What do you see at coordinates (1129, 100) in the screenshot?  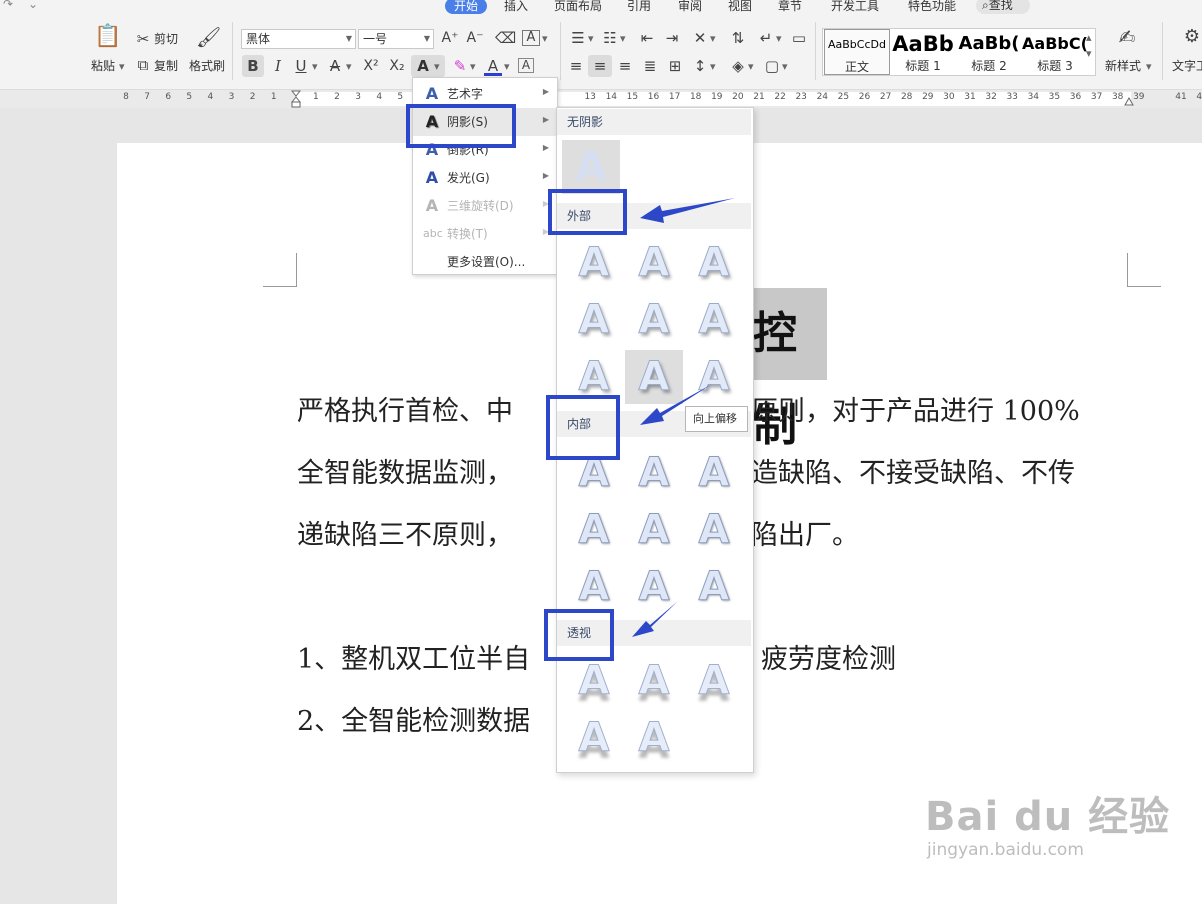 I see `right-indent-marker-icon` at bounding box center [1129, 100].